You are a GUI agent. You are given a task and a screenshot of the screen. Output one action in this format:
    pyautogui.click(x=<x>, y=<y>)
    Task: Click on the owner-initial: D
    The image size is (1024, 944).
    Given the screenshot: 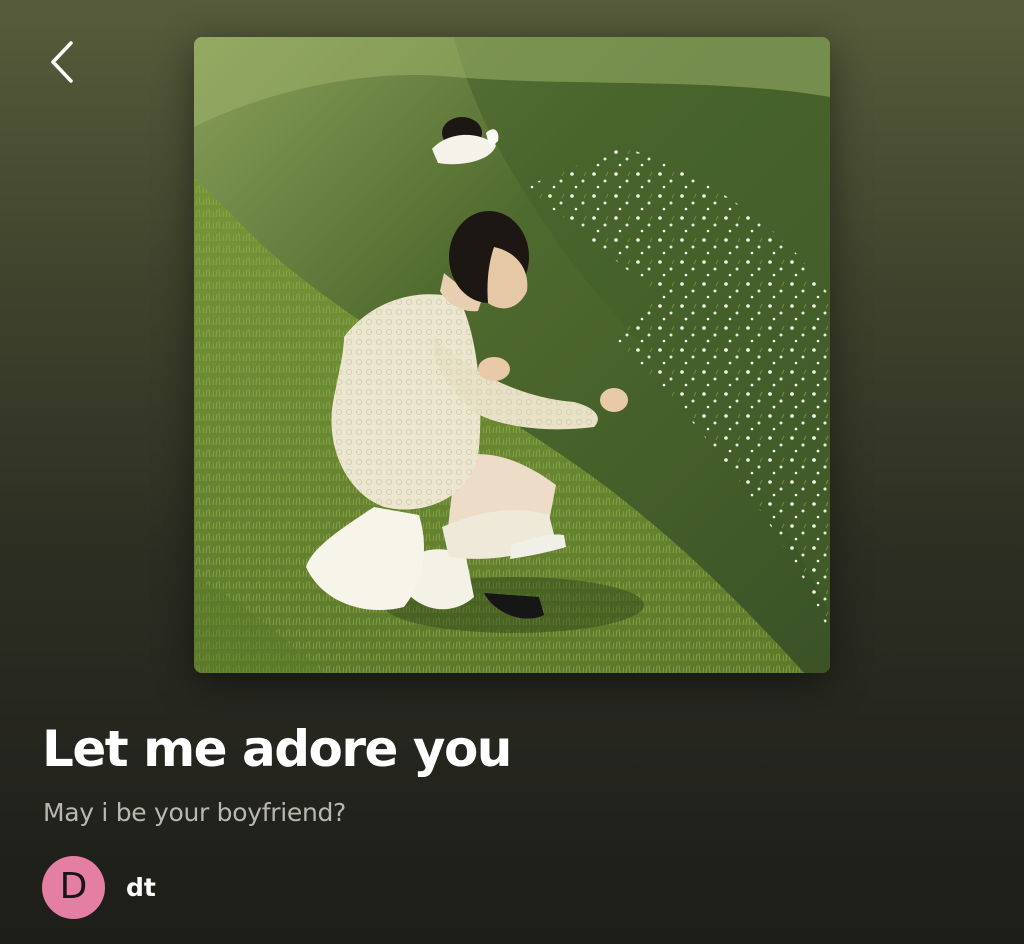 What is the action you would take?
    pyautogui.click(x=73, y=886)
    